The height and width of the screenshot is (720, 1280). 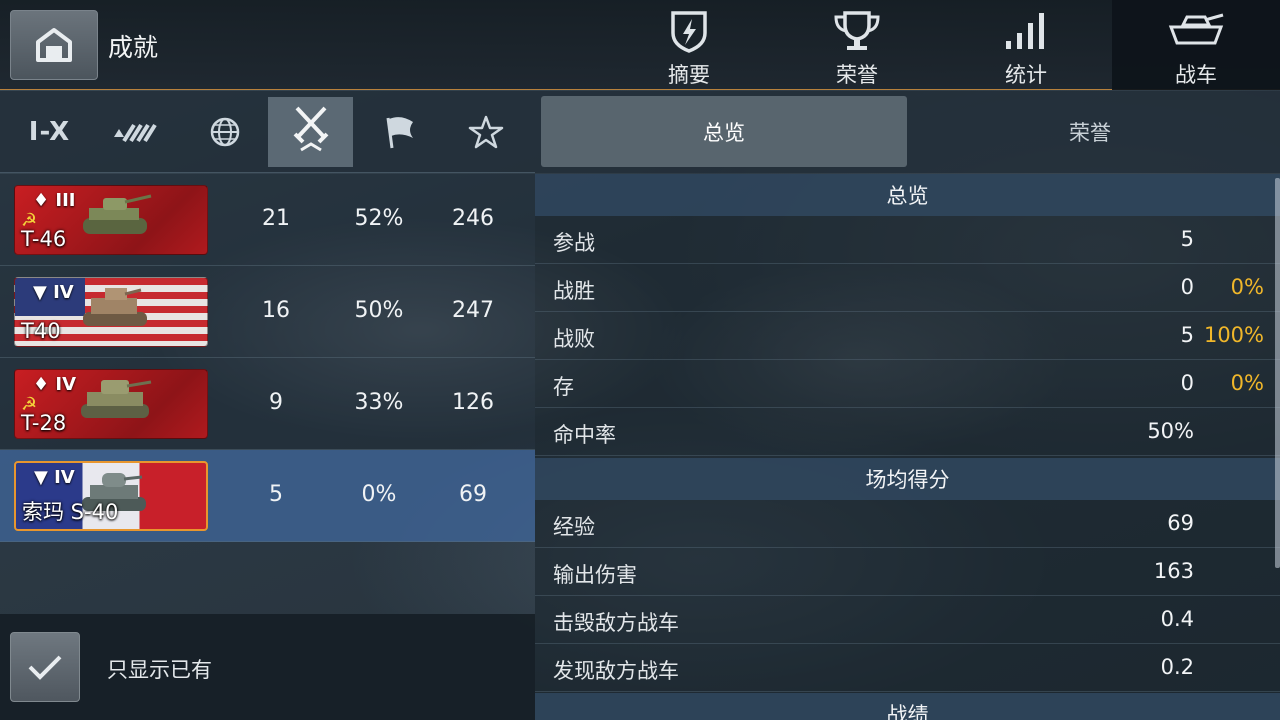 I want to click on tank-name: 索玛 S-40, so click(x=70, y=512).